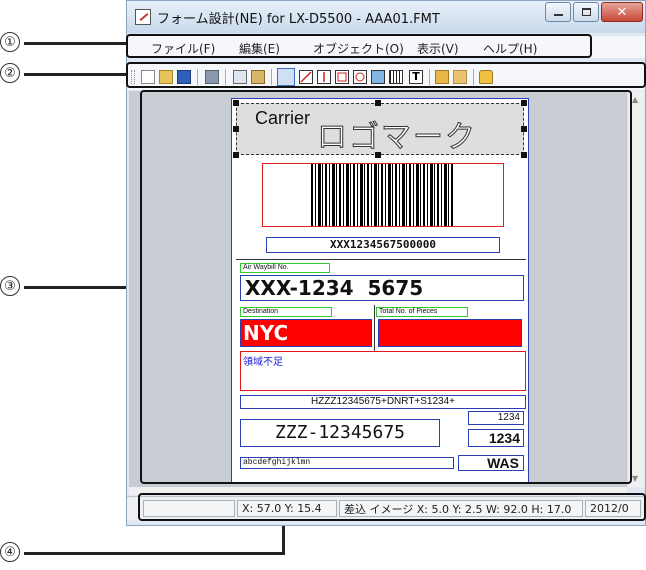  I want to click on callout-1: ①, so click(10, 42).